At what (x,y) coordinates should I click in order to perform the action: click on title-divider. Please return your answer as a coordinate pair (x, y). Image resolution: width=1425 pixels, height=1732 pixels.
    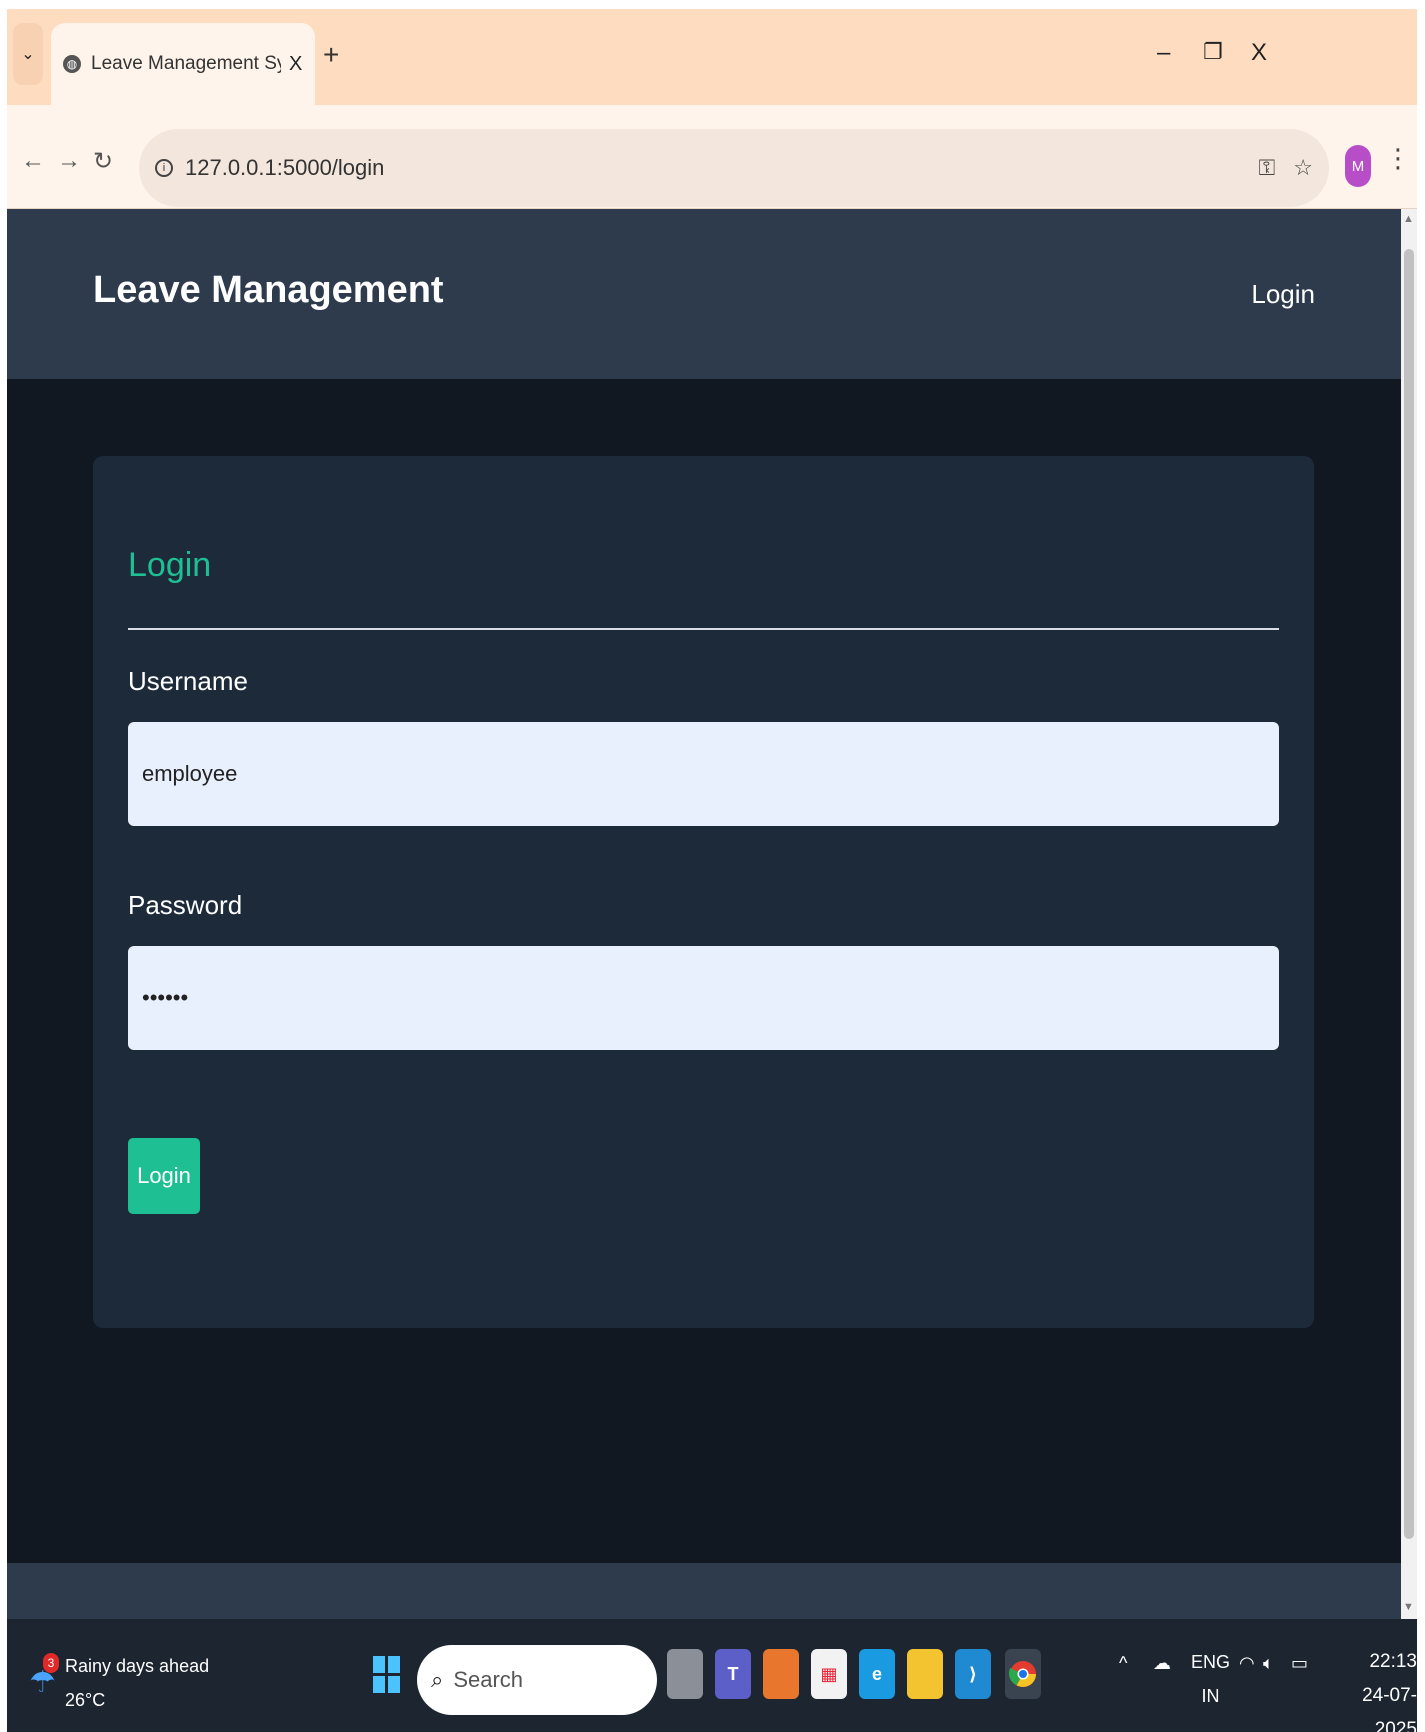
    Looking at the image, I should click on (703, 629).